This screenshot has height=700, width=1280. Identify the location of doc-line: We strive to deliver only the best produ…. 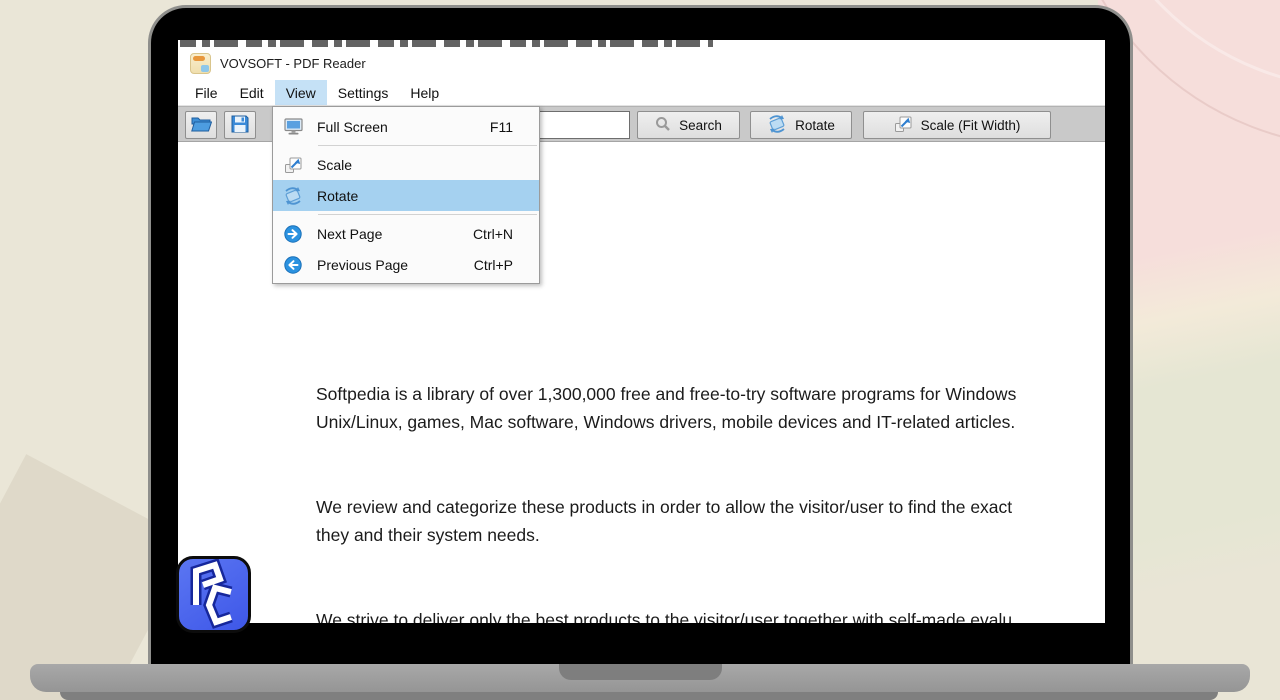
(664, 616).